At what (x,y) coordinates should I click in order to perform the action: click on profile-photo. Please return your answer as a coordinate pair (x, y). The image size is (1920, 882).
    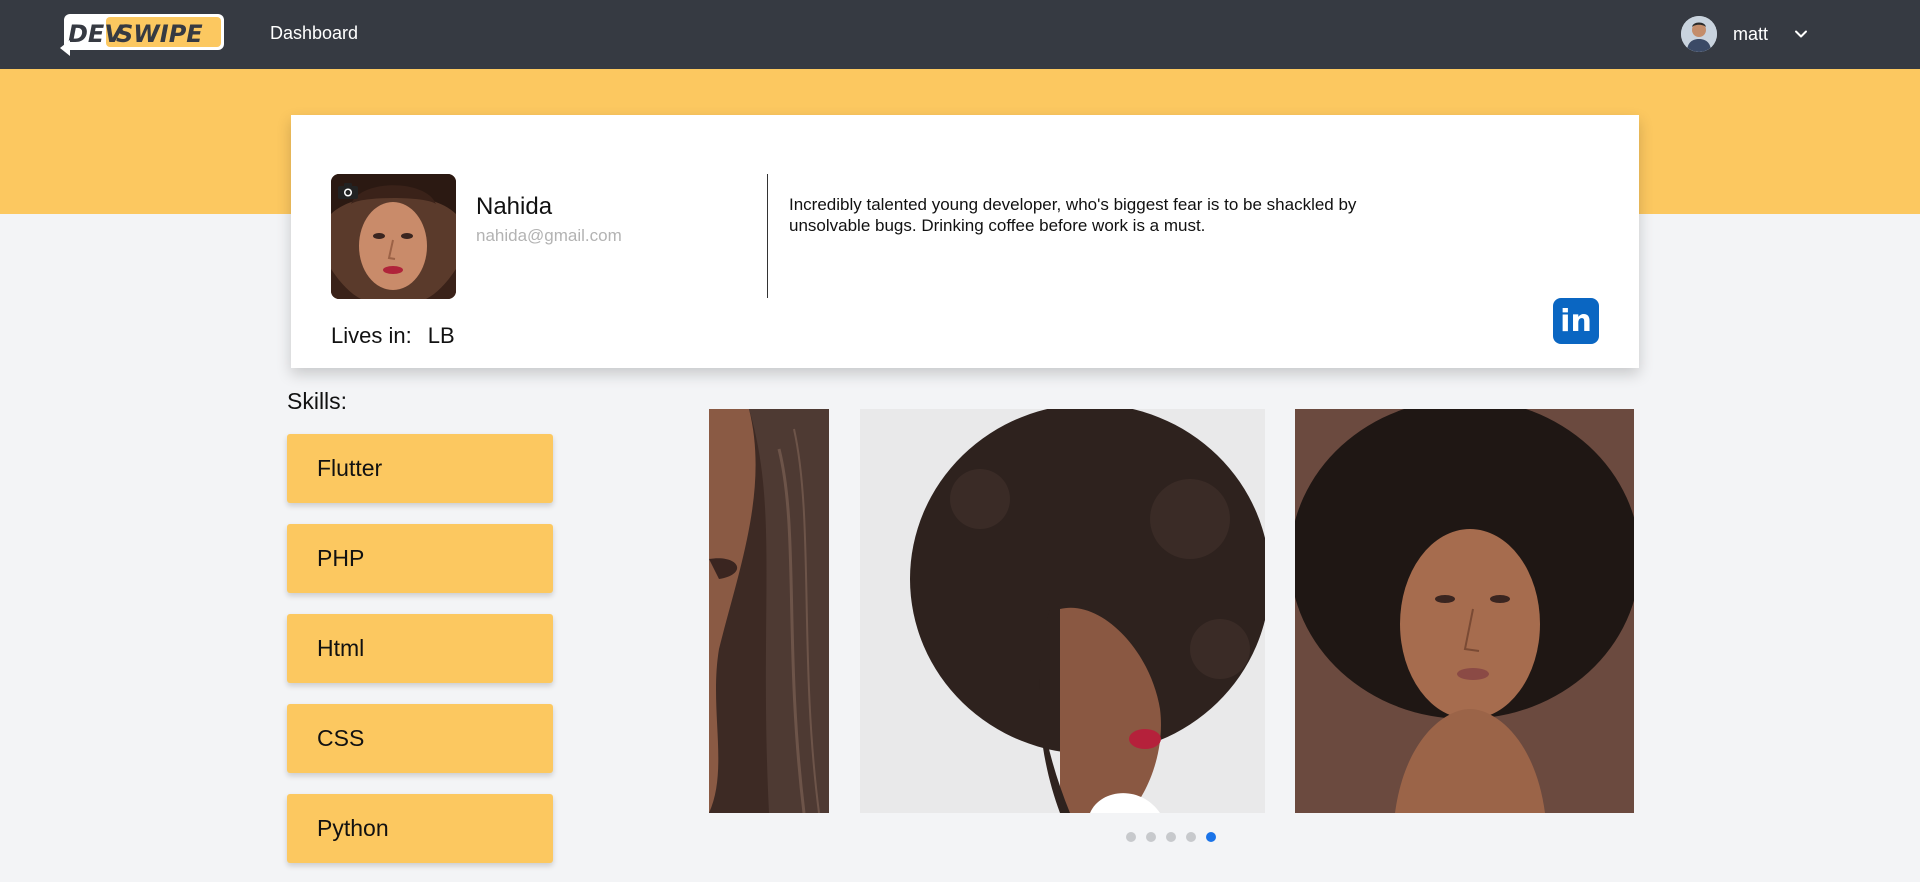
    Looking at the image, I should click on (393, 236).